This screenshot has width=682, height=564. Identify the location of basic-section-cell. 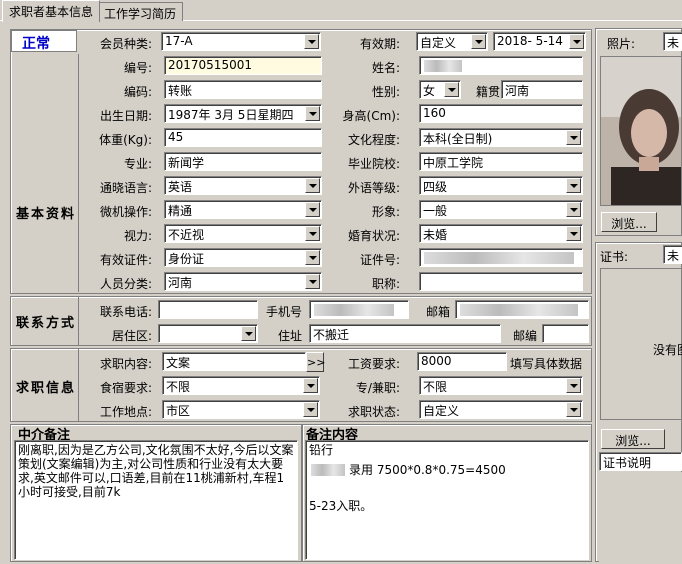
(45, 173).